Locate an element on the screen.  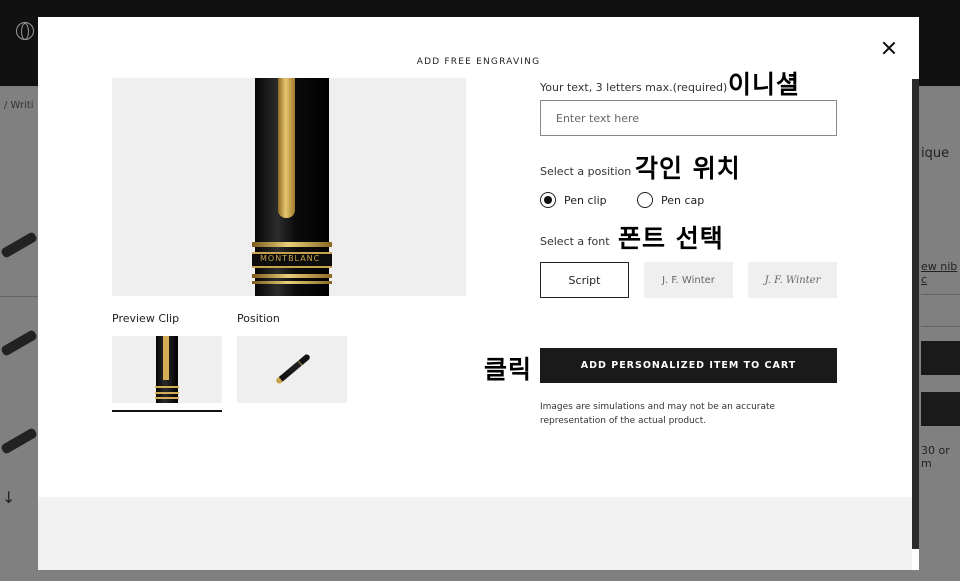
pen-engraving-text: MONTBLANC is located at coordinates (290, 258).